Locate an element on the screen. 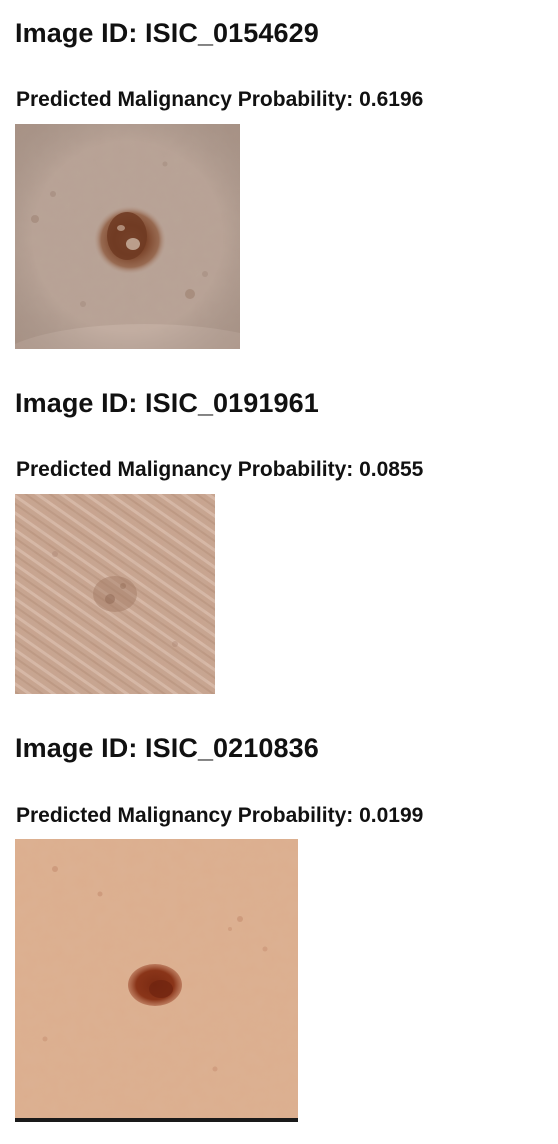 The width and height of the screenshot is (558, 1144). image-id-heading: Image ID: ISIC_0191961 is located at coordinates (167, 403).